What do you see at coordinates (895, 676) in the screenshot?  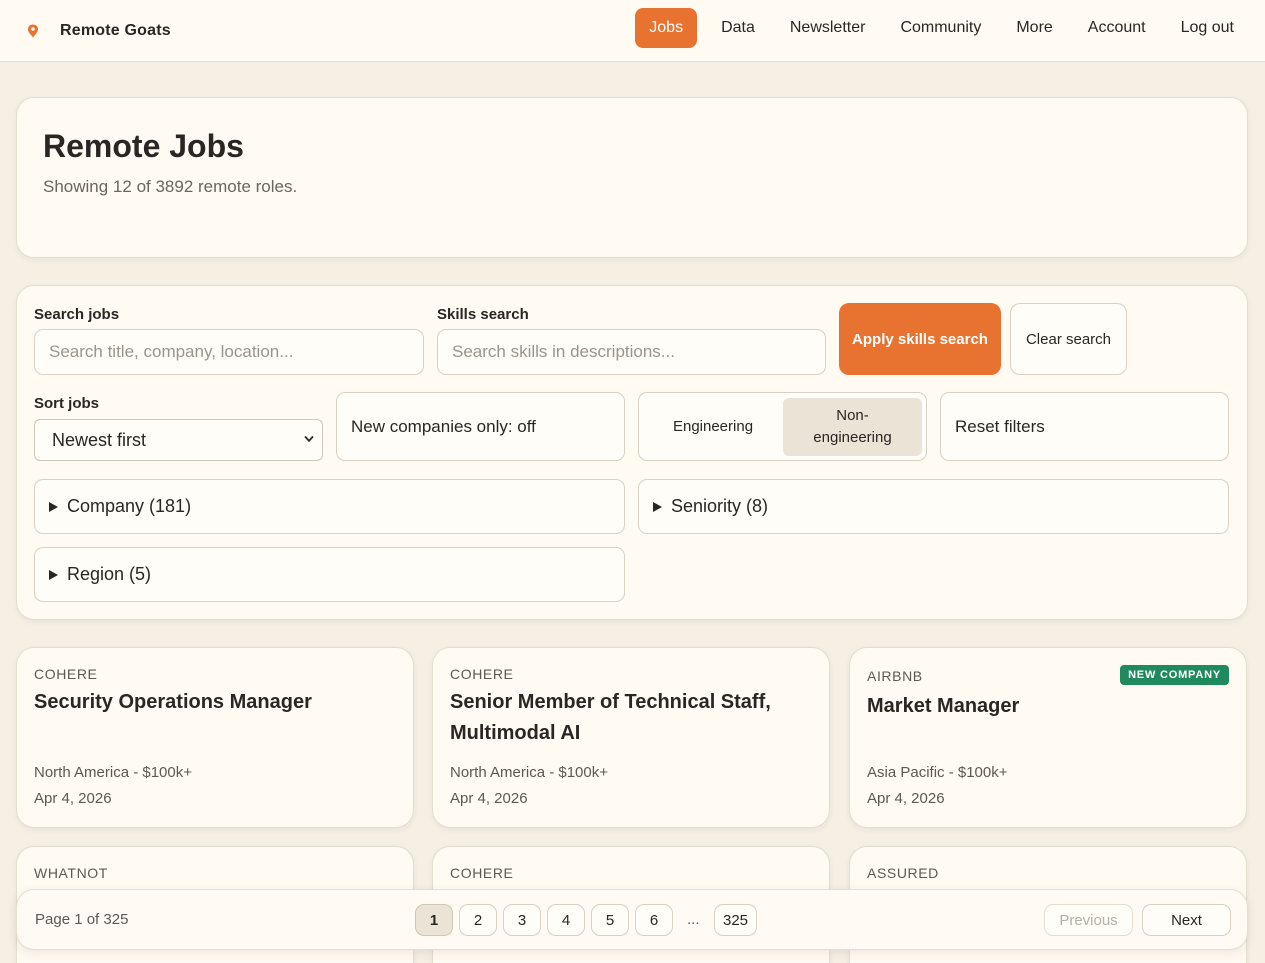 I see `job-company: AIRBNB` at bounding box center [895, 676].